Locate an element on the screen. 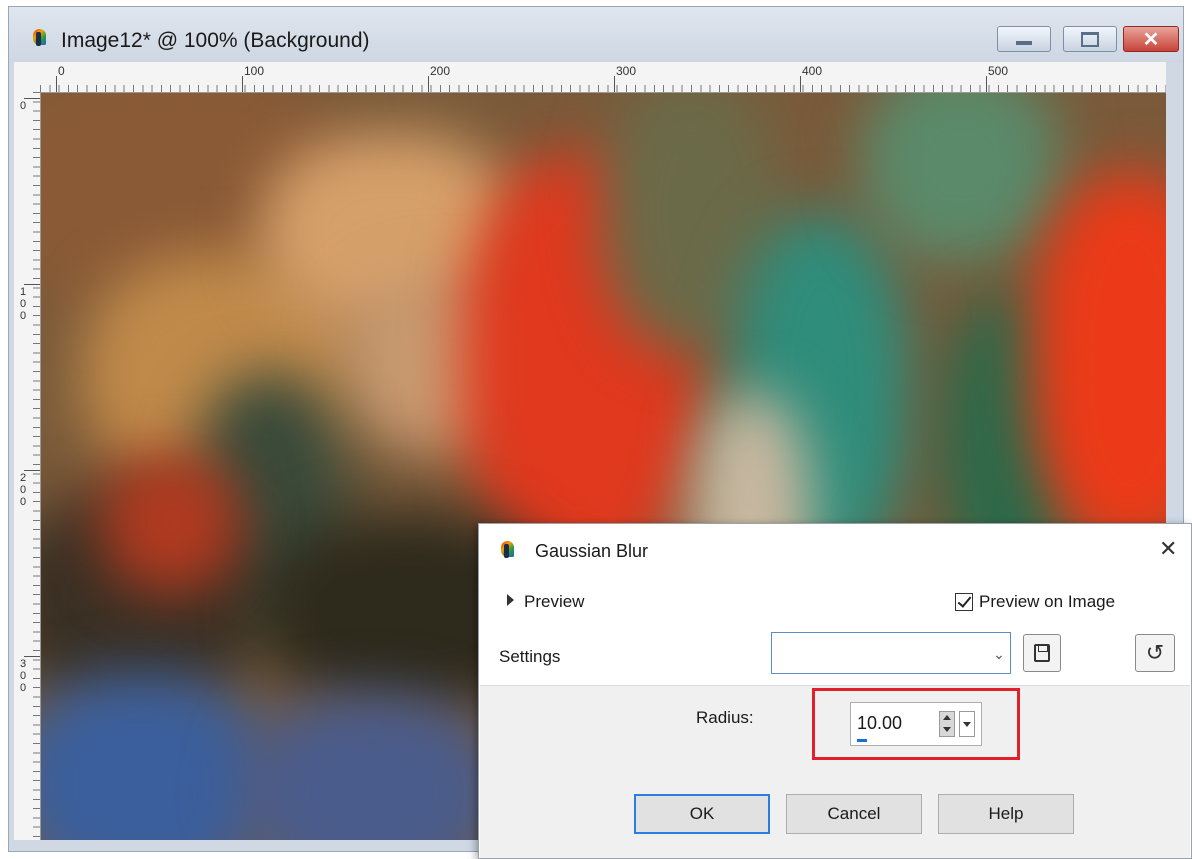 The image size is (1192, 859). ok-button: OK is located at coordinates (702, 814).